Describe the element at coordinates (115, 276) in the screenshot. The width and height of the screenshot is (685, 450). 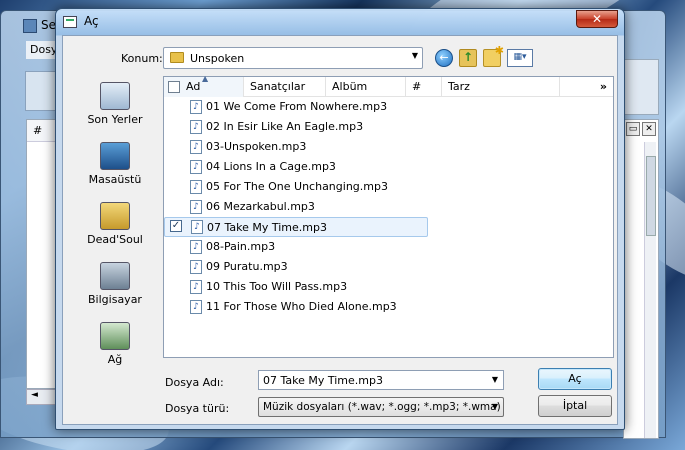
I see `computer-icon` at that location.